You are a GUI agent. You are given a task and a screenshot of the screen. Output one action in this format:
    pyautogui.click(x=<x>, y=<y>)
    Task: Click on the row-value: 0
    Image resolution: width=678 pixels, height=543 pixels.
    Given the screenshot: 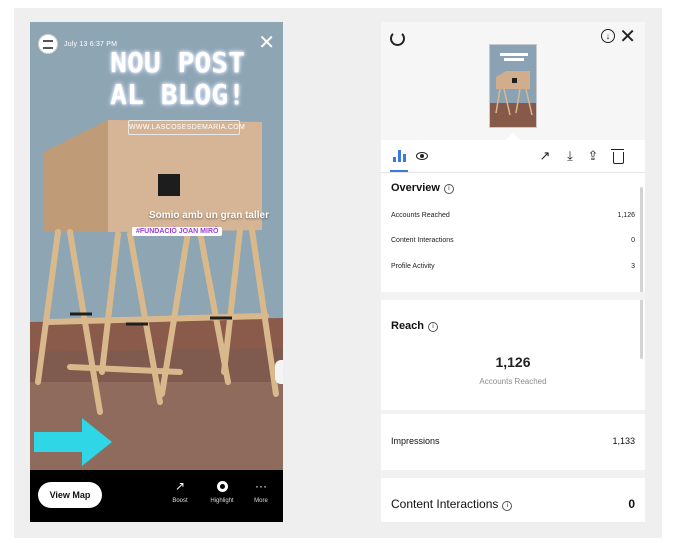 What is the action you would take?
    pyautogui.click(x=633, y=240)
    